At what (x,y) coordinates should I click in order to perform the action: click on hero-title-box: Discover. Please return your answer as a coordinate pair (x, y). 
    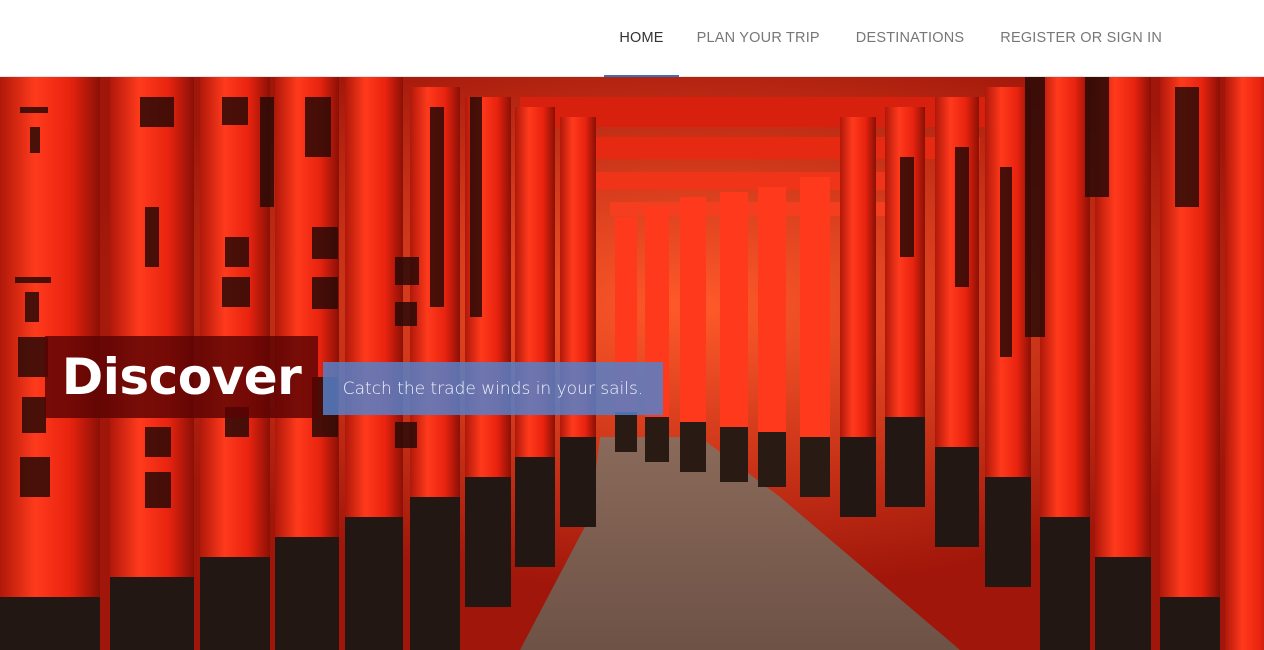
    Looking at the image, I should click on (181, 377).